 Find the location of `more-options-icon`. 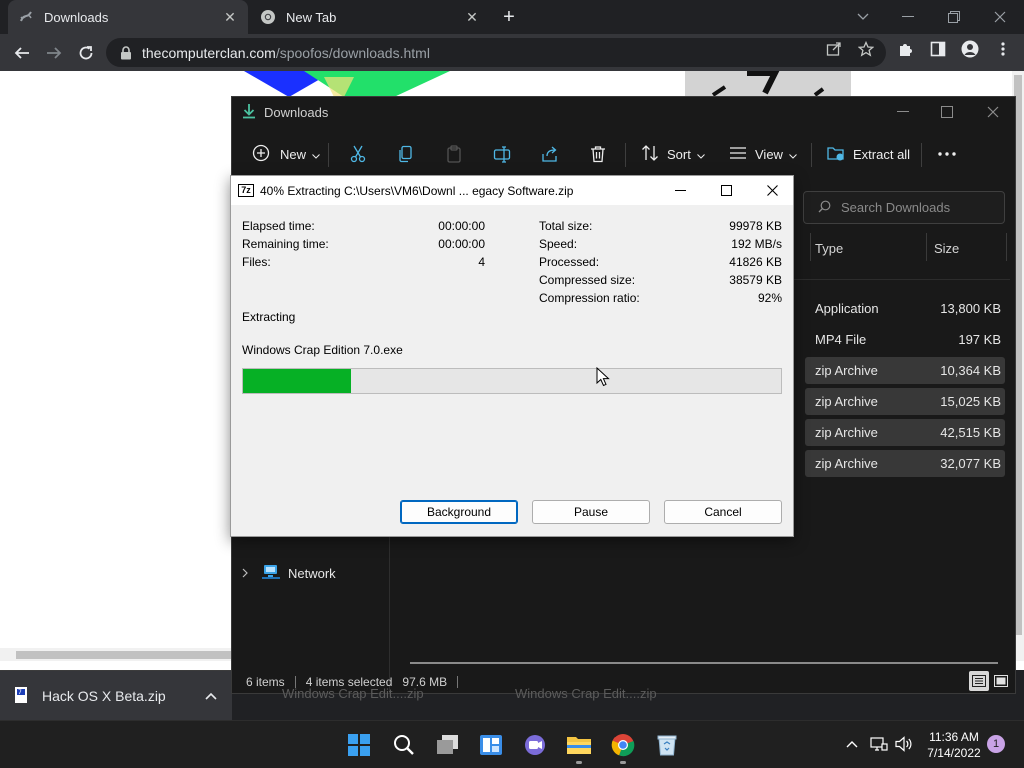

more-options-icon is located at coordinates (947, 154).